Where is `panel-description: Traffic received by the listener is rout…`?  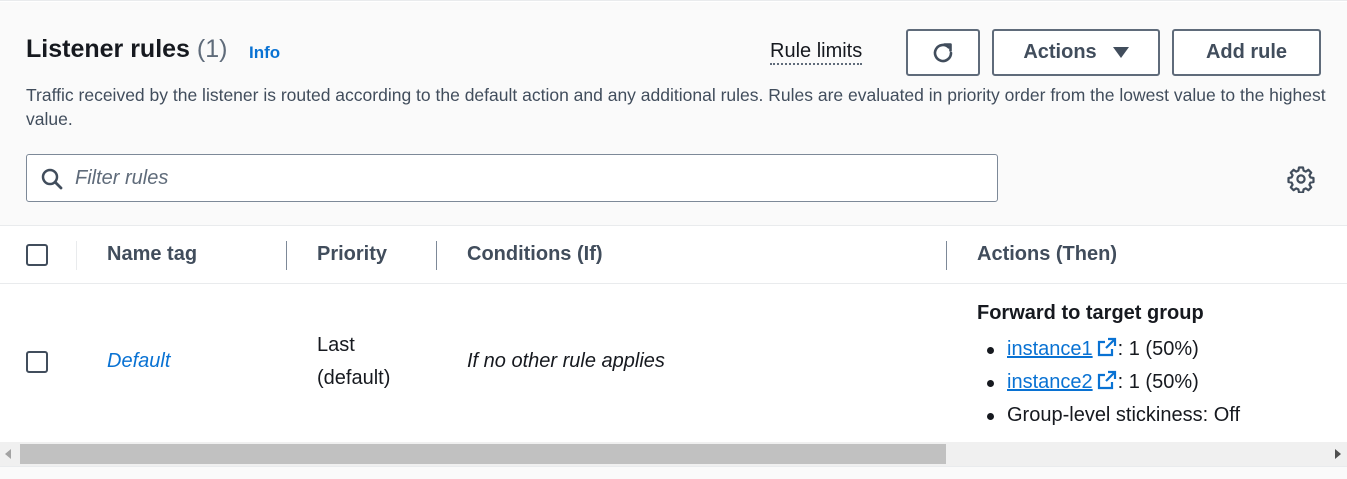
panel-description: Traffic received by the listener is rout… is located at coordinates (676, 107).